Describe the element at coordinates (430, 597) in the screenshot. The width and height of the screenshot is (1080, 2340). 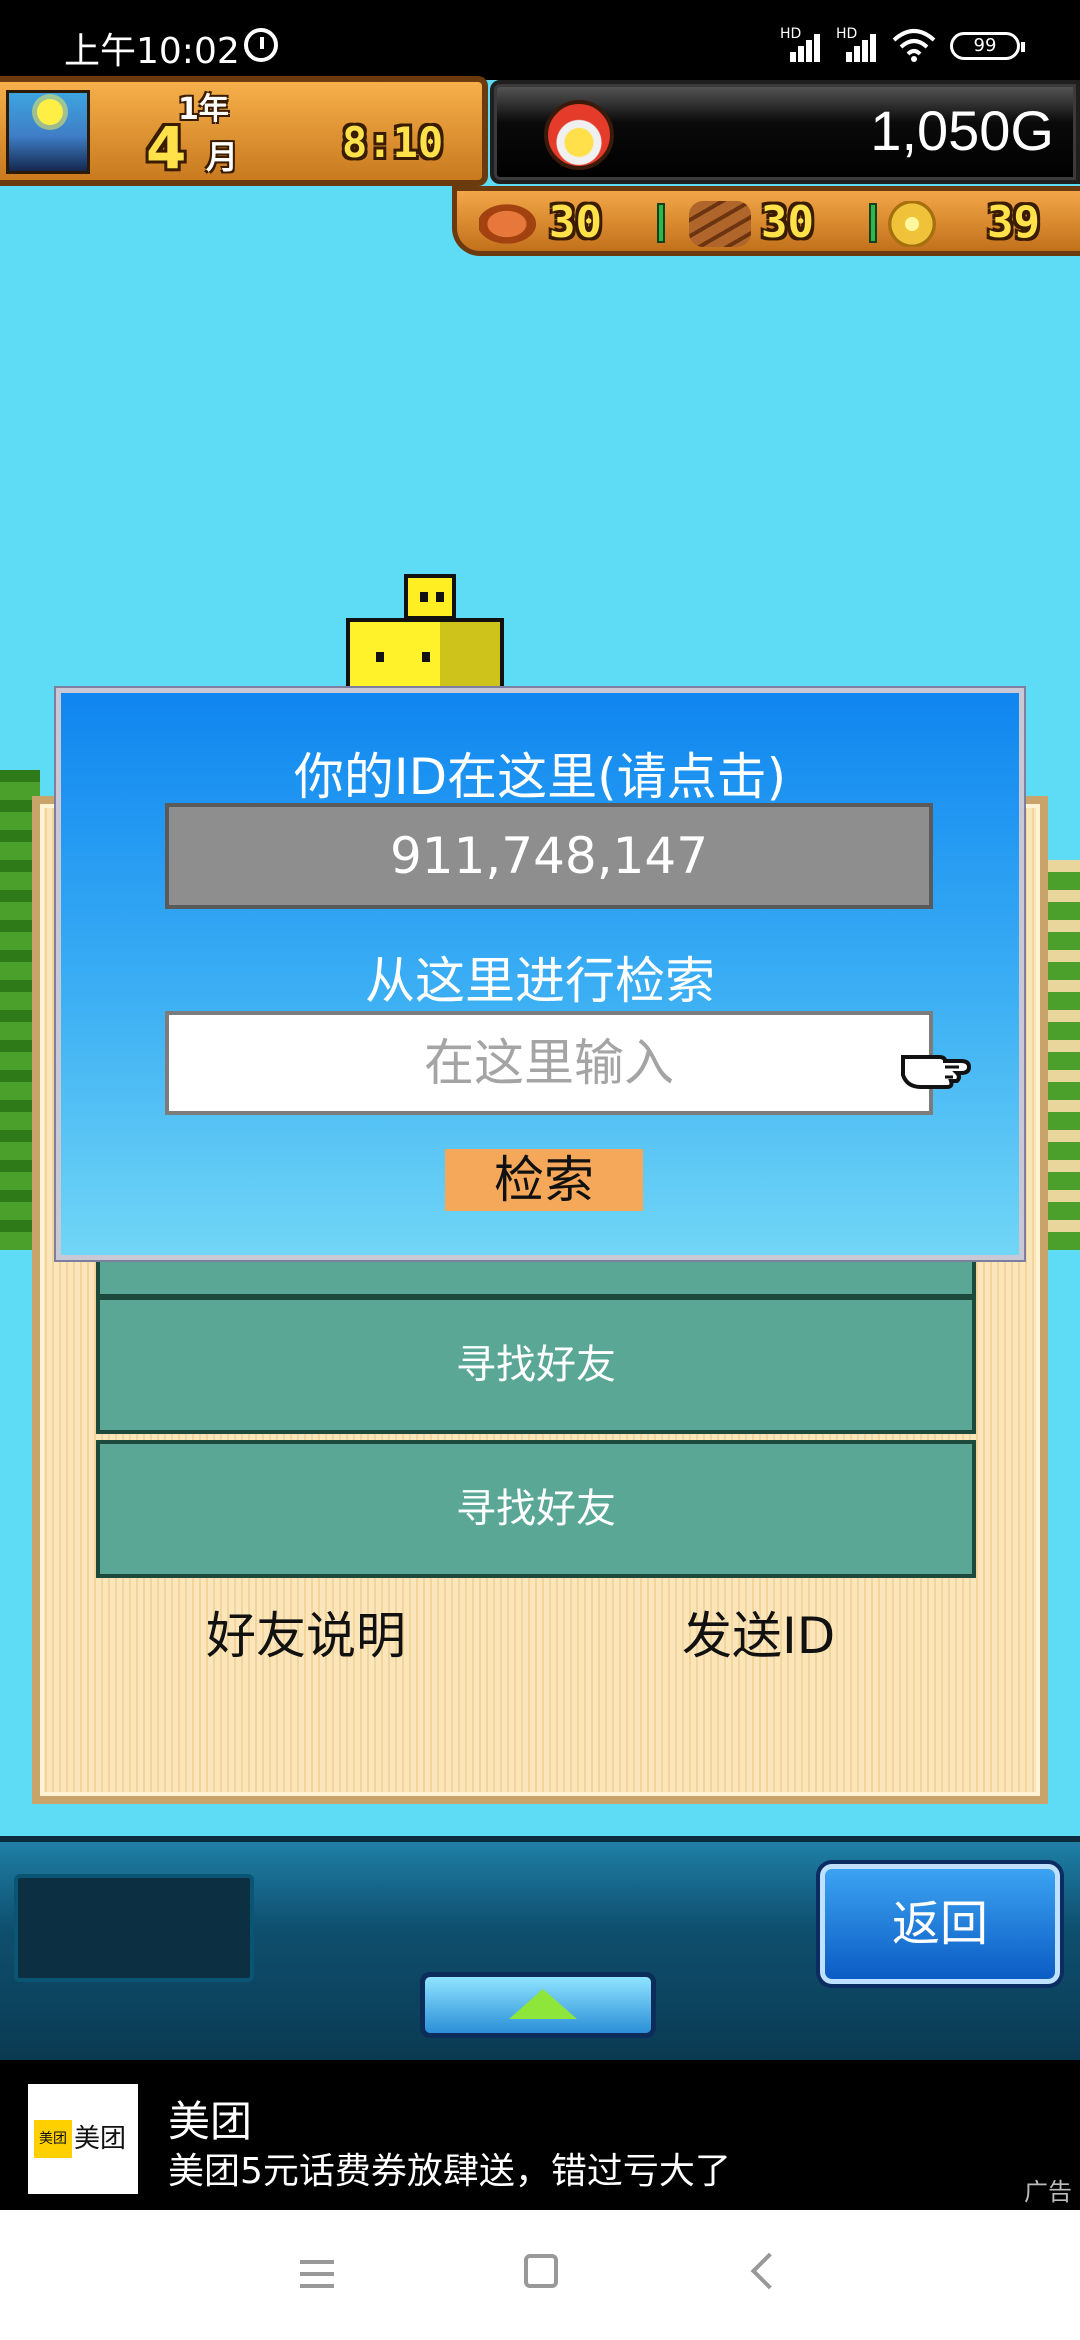
I see `character-head` at that location.